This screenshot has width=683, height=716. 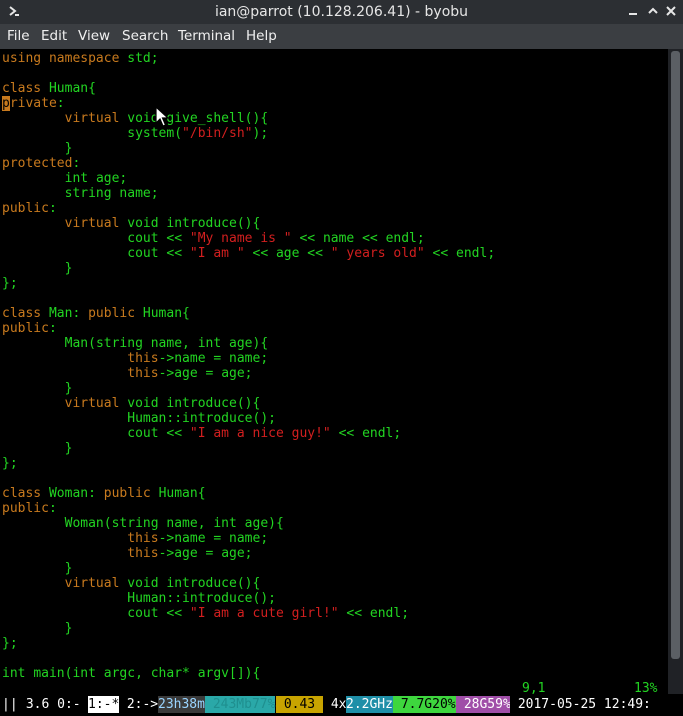 I want to click on close-icon, so click(x=671, y=12).